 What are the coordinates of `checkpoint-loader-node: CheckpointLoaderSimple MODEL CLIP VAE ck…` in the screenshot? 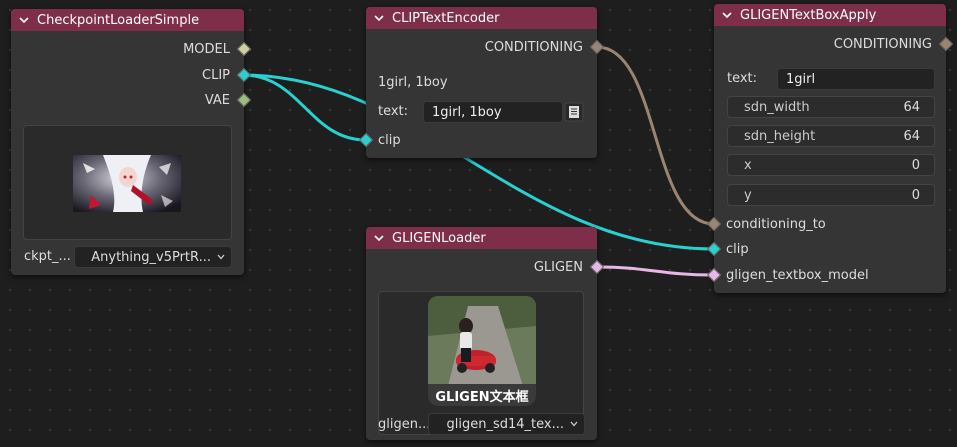 It's located at (131, 142).